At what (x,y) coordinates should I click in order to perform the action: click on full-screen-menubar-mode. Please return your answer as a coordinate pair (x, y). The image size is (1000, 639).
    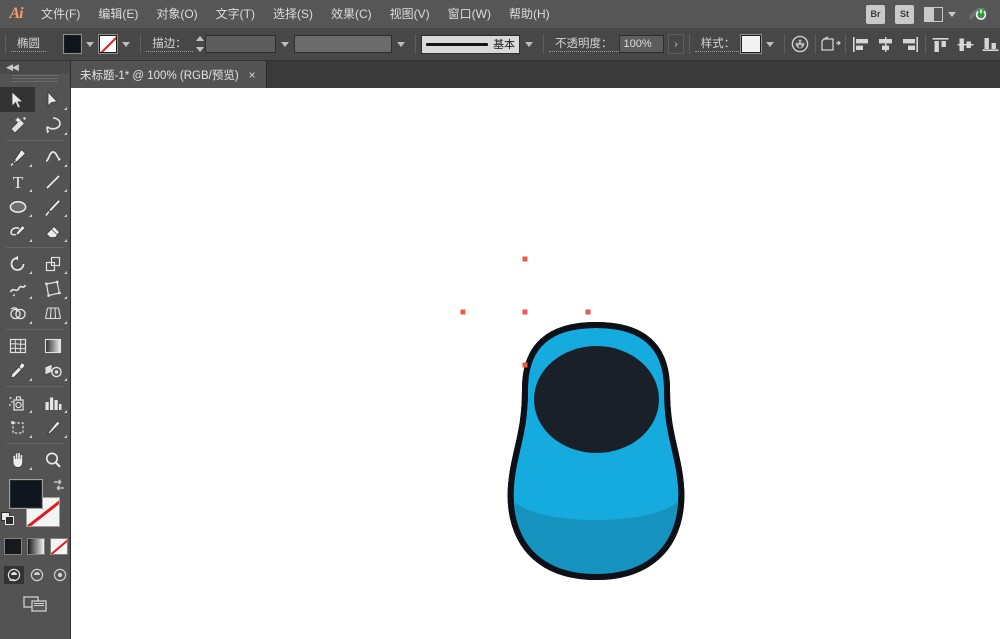
    Looking at the image, I should click on (37, 575).